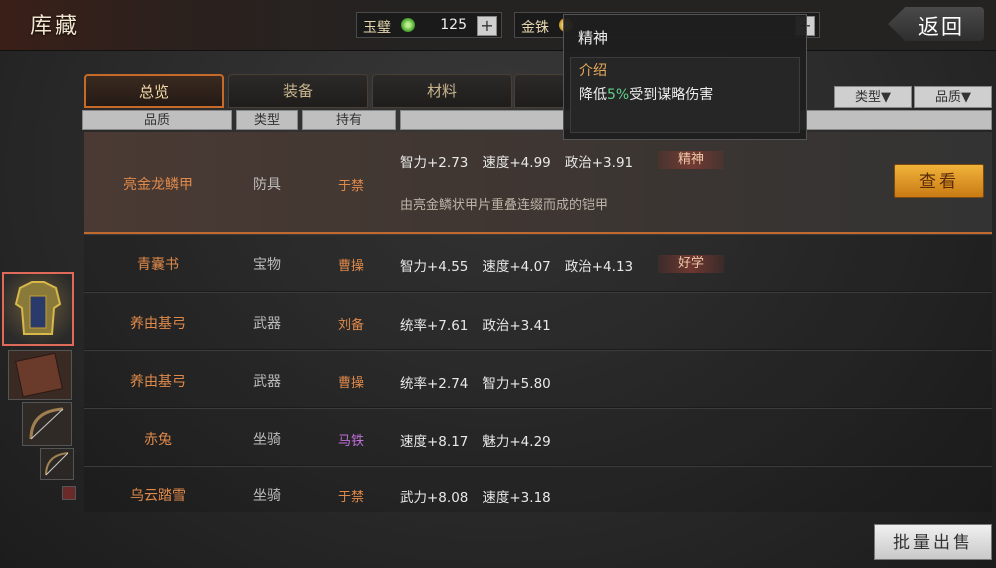 This screenshot has height=568, width=996. I want to click on book-icon, so click(39, 375).